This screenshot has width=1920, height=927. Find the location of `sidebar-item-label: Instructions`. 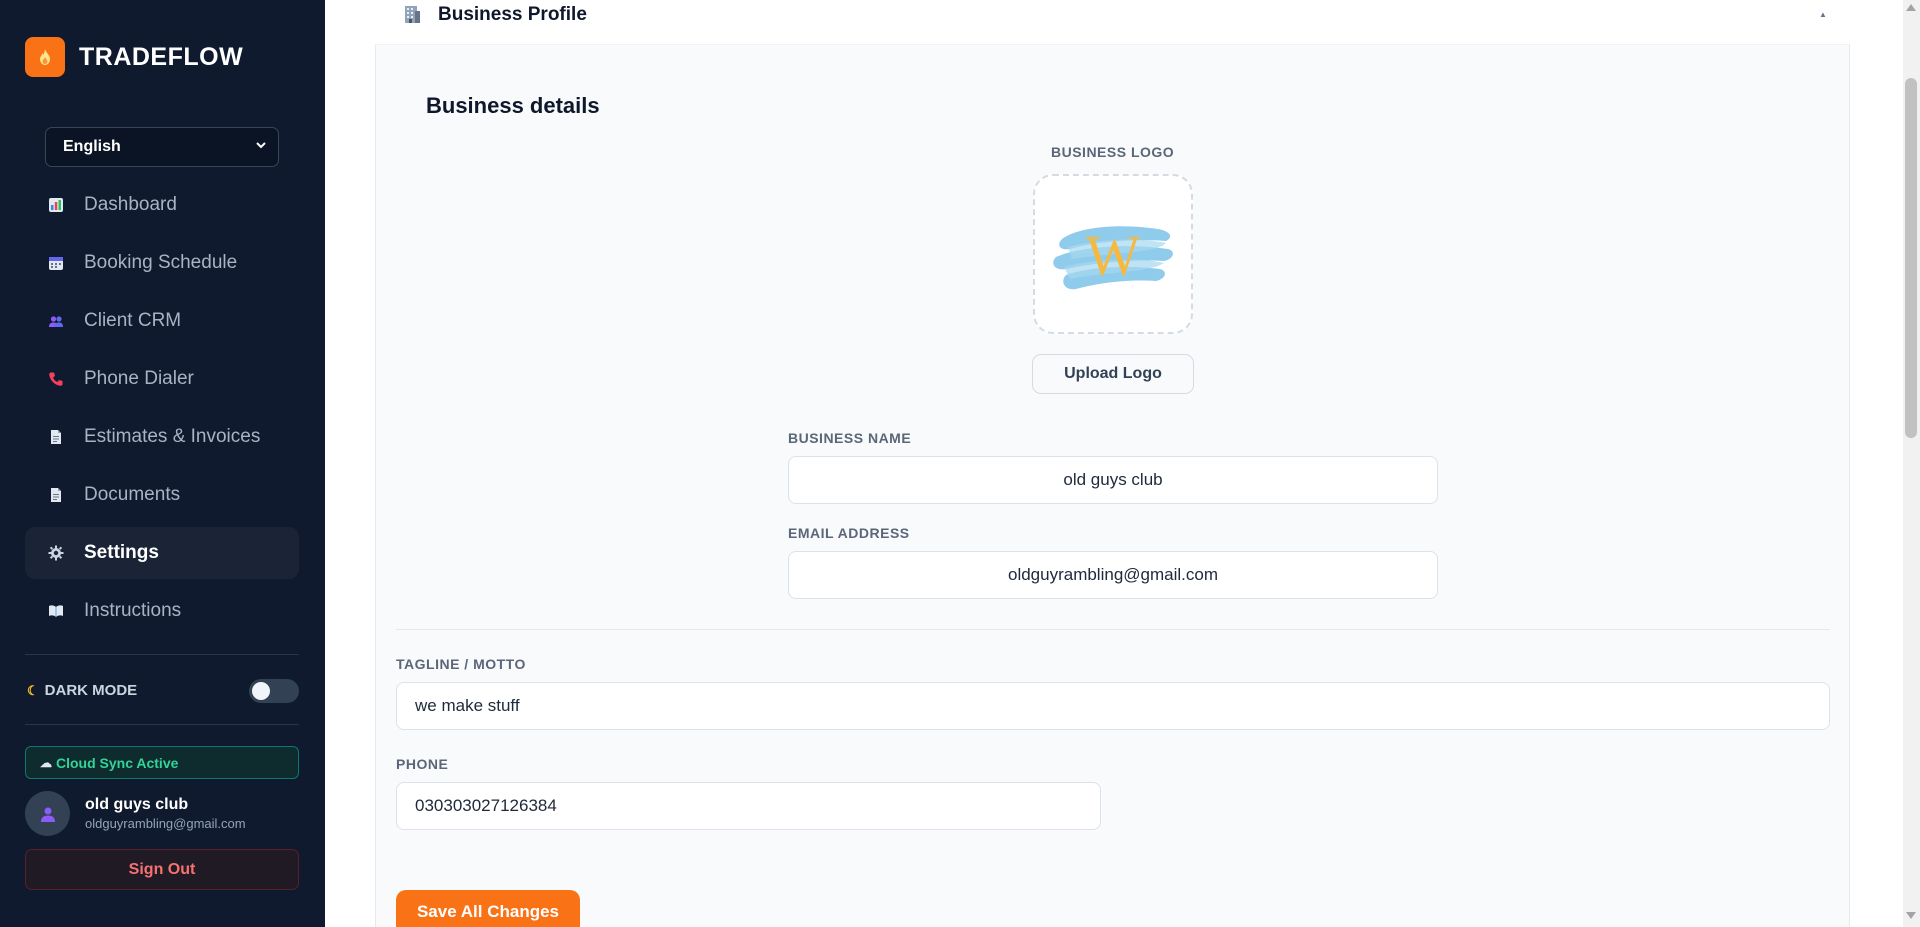

sidebar-item-label: Instructions is located at coordinates (133, 610).